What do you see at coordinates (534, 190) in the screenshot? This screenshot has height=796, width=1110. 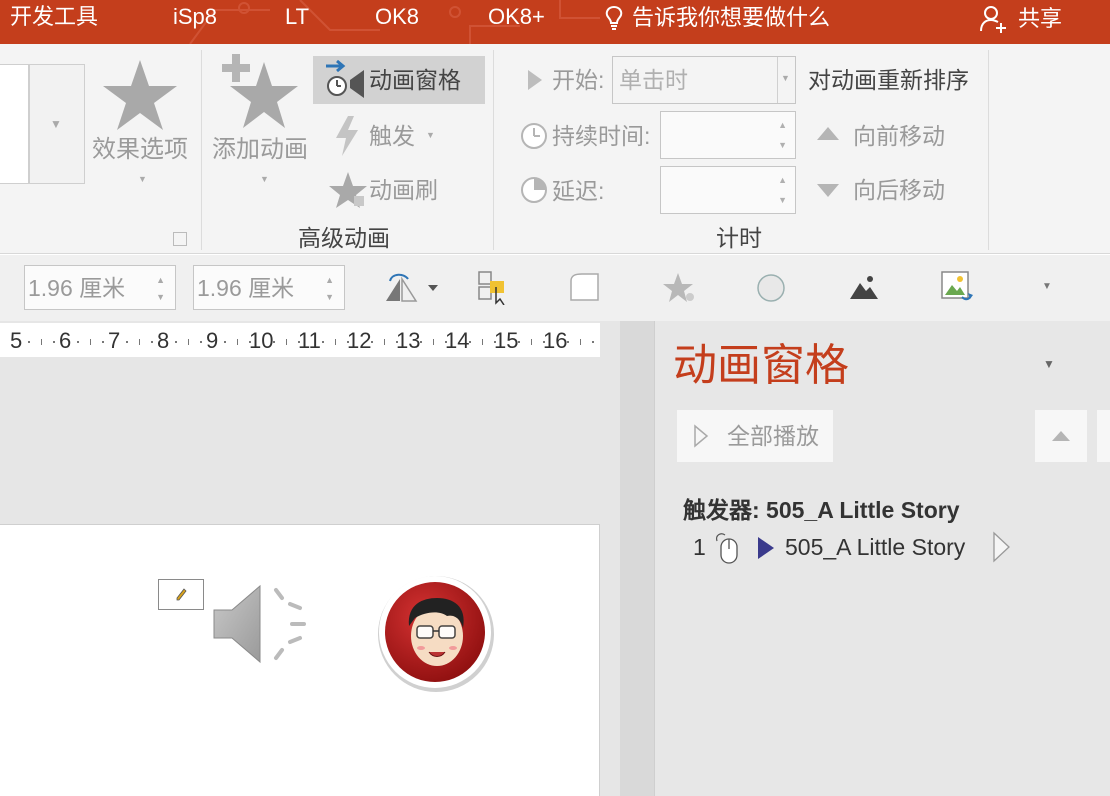 I see `delay-clock-icon` at bounding box center [534, 190].